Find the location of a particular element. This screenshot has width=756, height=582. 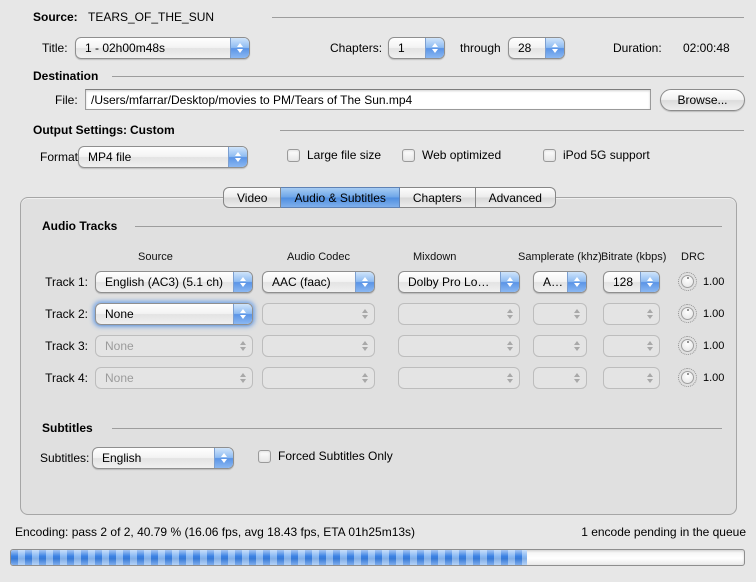

web-optimized-checkbox-row: Web optimized is located at coordinates (451, 155).